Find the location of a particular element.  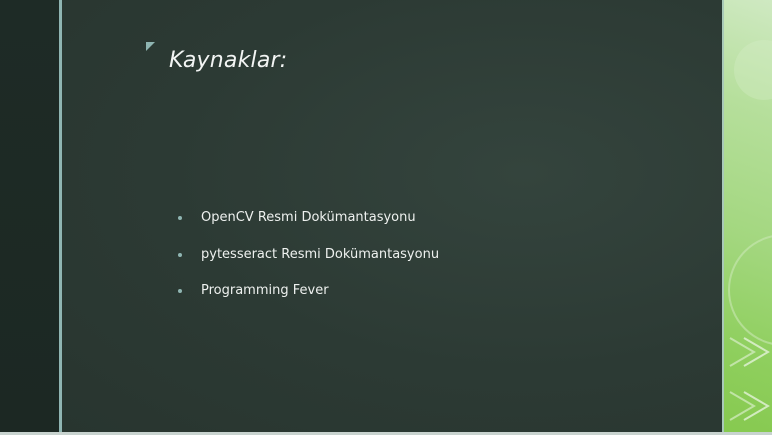

list-item: OpenCV Resmi Dokümantasyonu is located at coordinates (308, 226).